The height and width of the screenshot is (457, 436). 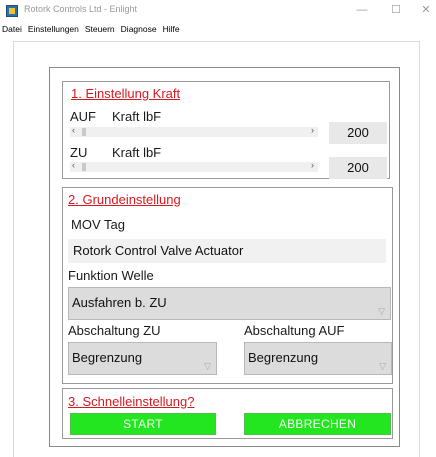 What do you see at coordinates (194, 166) in the screenshot?
I see `close-force-scrollbar: ‹ ›` at bounding box center [194, 166].